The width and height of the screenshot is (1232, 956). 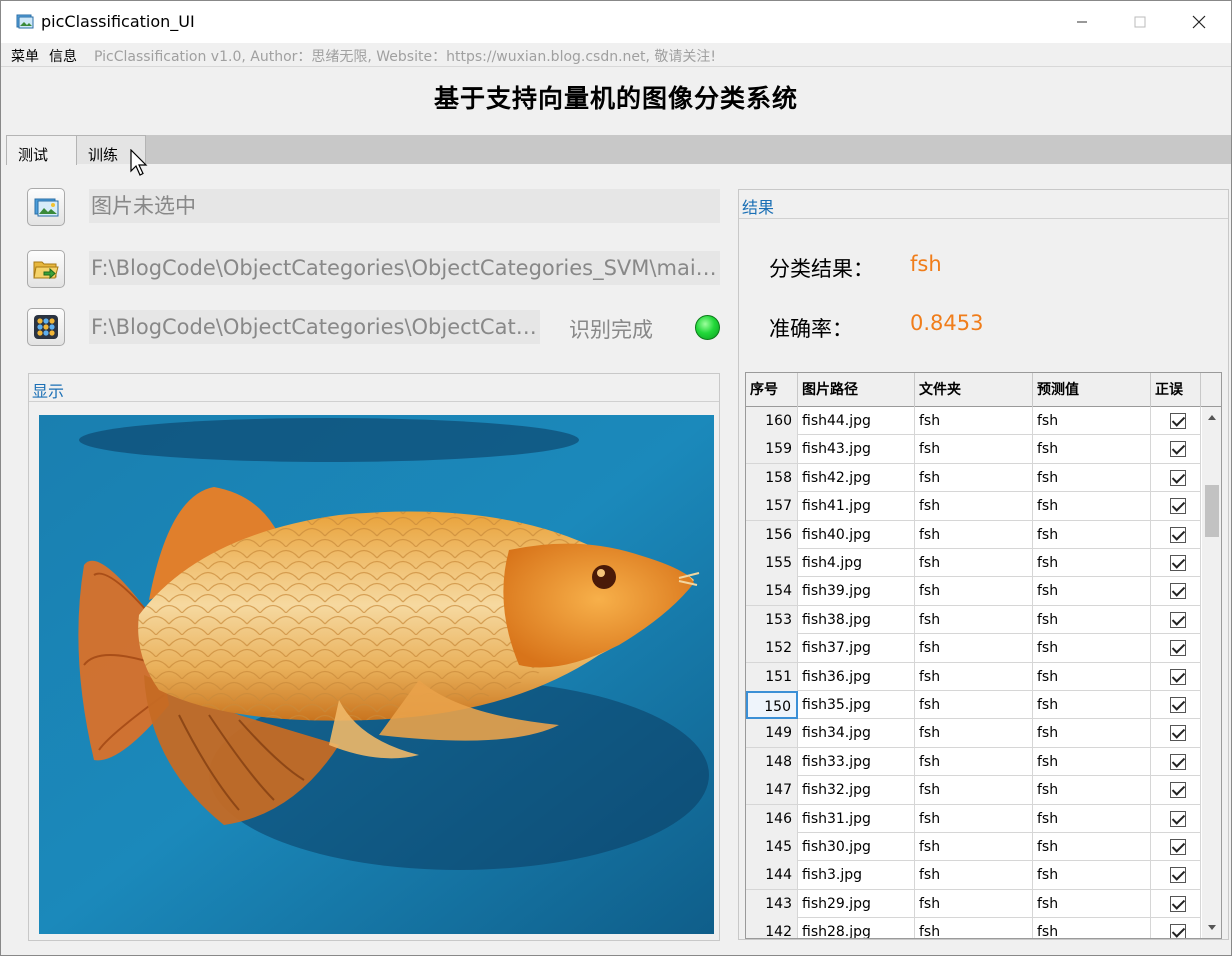 I want to click on table-row: 145 fish30.jpg fsh fsh, so click(x=973, y=847).